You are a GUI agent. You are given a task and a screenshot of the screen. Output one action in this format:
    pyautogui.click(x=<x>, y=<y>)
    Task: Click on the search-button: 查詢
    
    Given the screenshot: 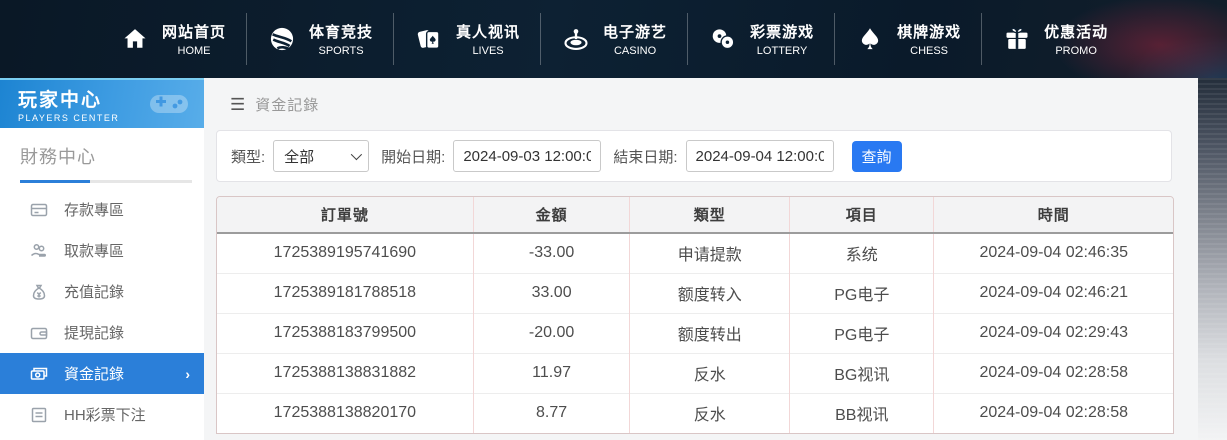 What is the action you would take?
    pyautogui.click(x=876, y=156)
    